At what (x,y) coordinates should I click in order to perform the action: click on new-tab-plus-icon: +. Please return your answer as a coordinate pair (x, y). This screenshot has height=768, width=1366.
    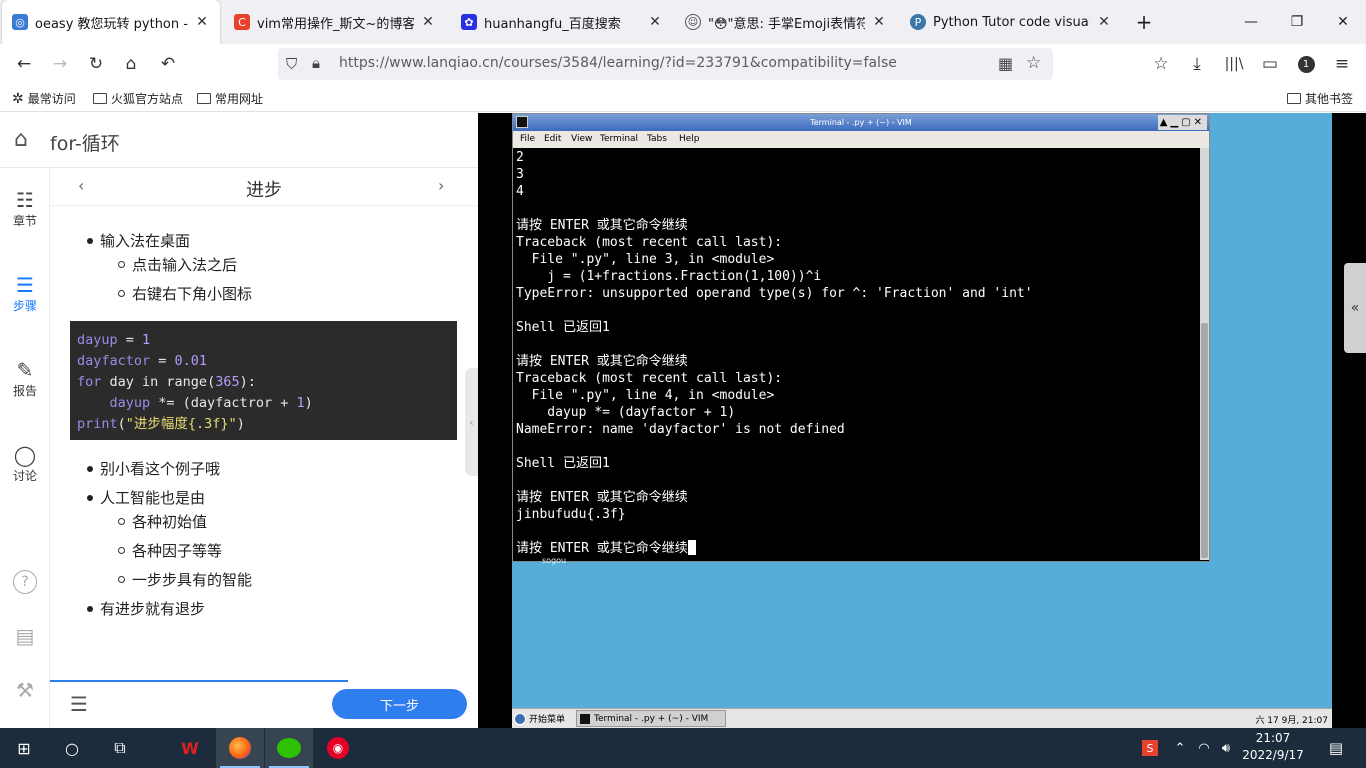
    Looking at the image, I should click on (1144, 22).